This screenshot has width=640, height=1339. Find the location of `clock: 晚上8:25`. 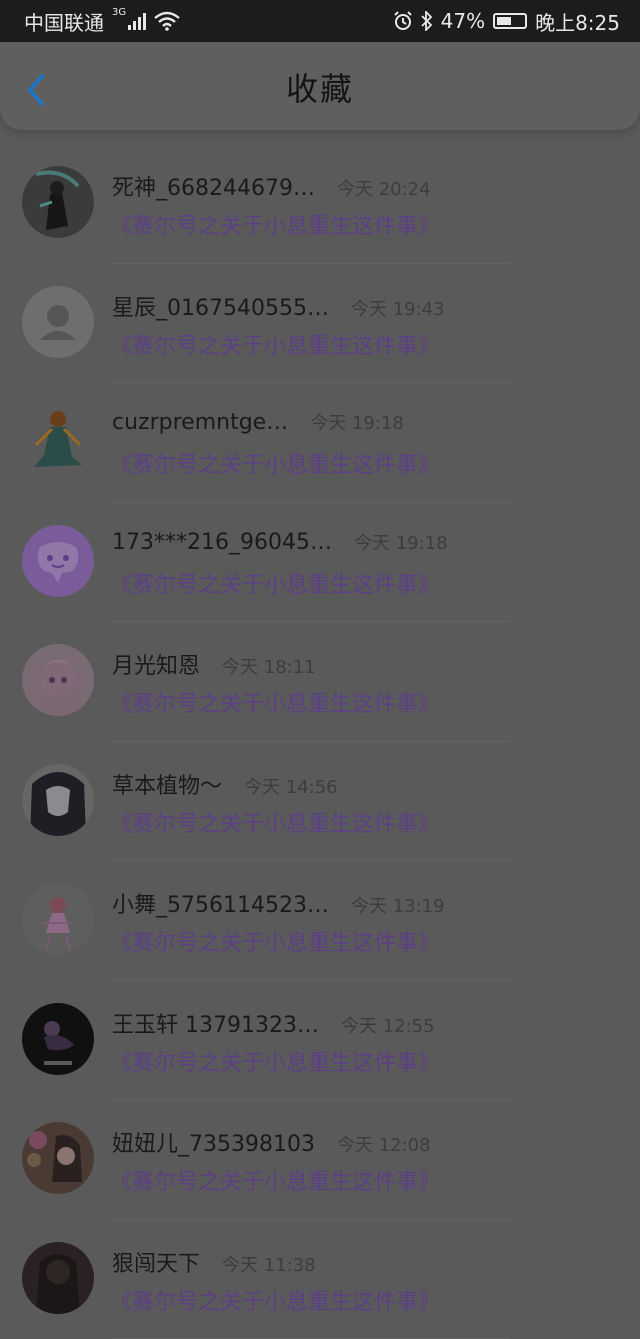

clock: 晚上8:25 is located at coordinates (577, 21).